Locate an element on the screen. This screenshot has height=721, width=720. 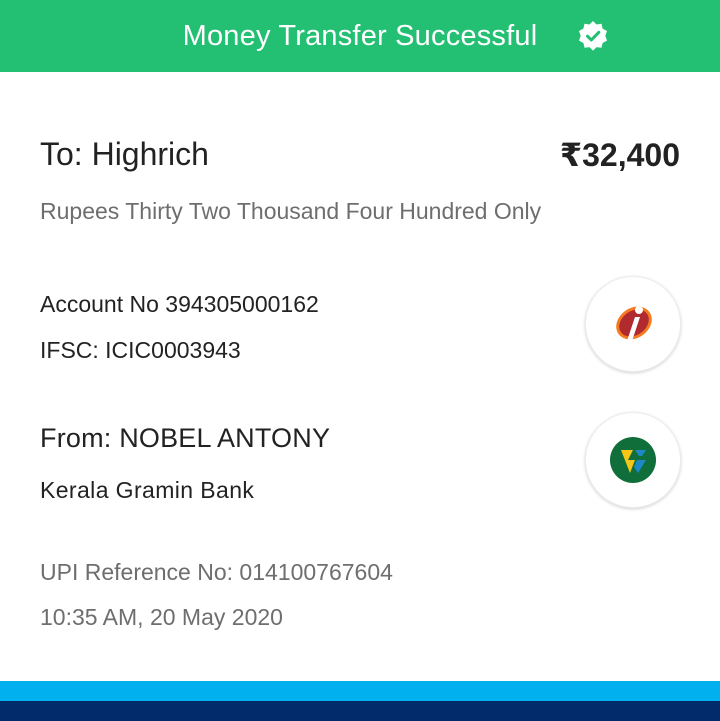
kgb-logo-icon is located at coordinates (633, 460).